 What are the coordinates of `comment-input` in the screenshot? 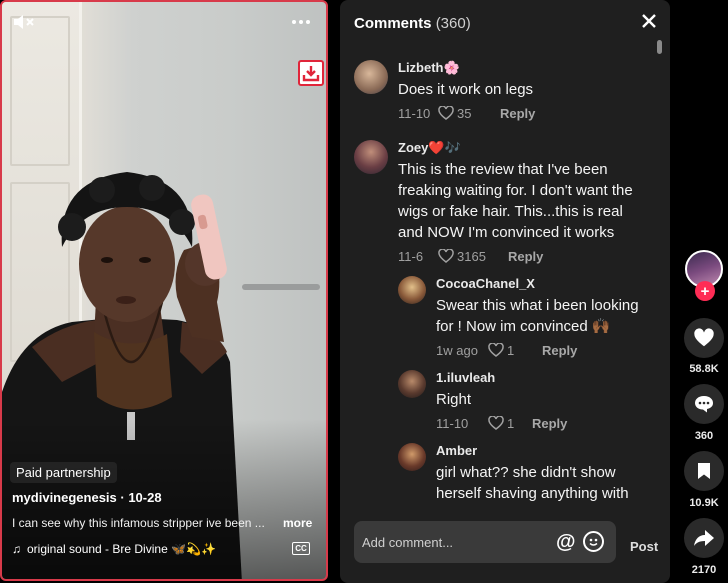 It's located at (457, 542).